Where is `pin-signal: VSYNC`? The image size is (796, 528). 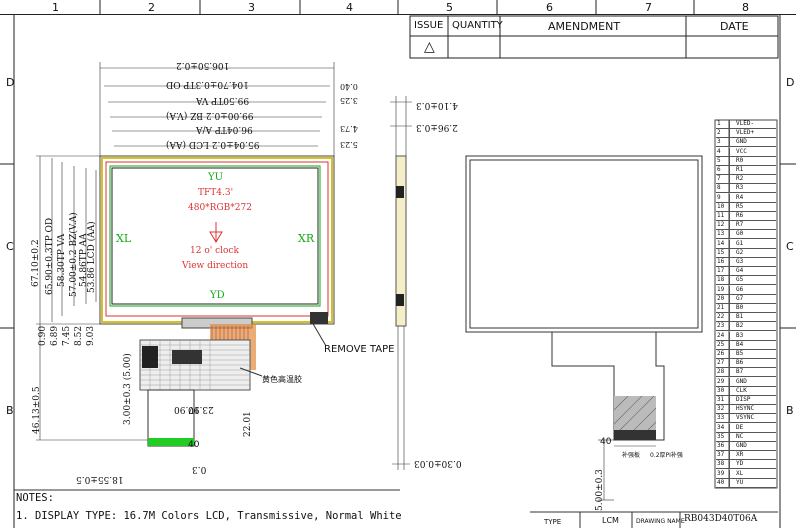
pin-signal: VSYNC is located at coordinates (745, 418).